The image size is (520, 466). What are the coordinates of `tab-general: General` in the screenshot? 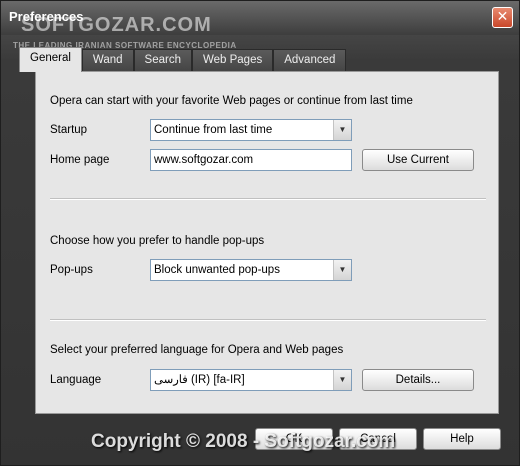 It's located at (50, 59).